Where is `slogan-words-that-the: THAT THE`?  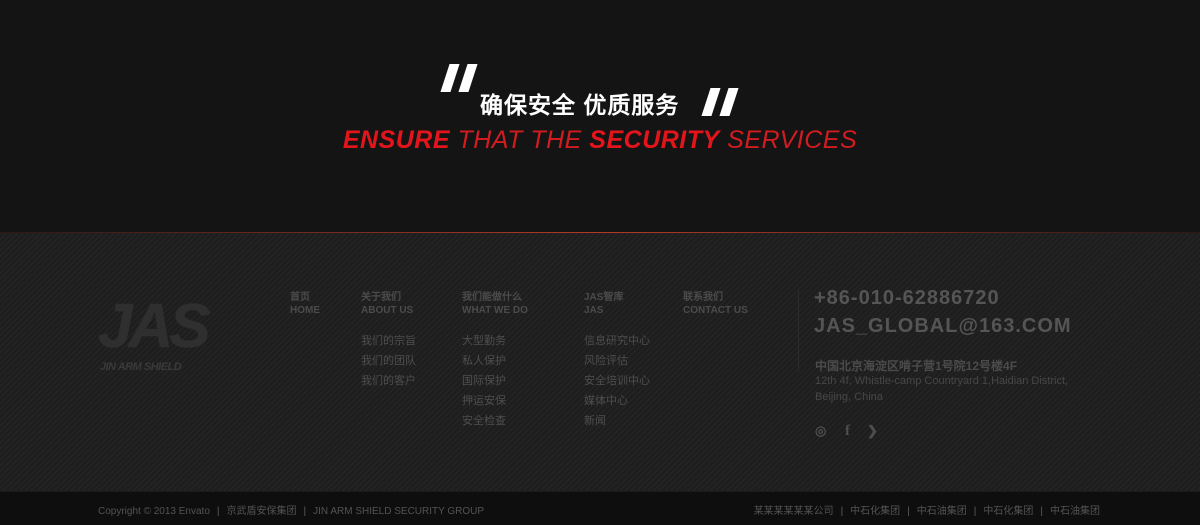
slogan-words-that-the: THAT THE is located at coordinates (520, 140).